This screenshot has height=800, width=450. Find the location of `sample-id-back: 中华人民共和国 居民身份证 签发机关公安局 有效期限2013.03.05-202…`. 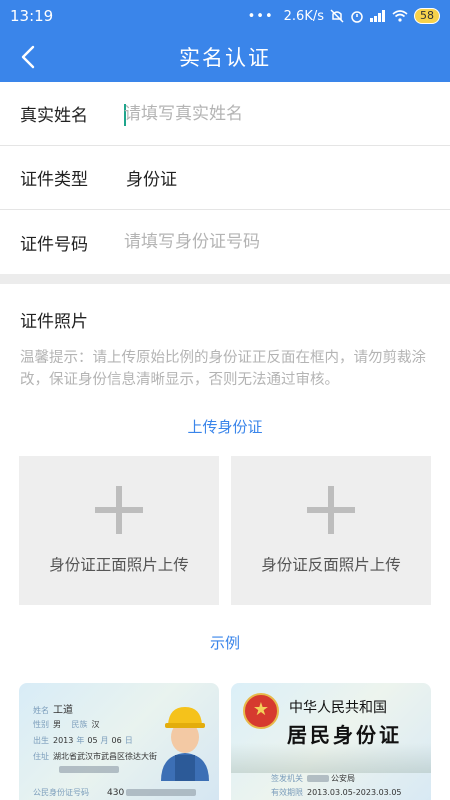

sample-id-back: 中华人民共和国 居民身份证 签发机关公安局 有效期限2013.03.05-202… is located at coordinates (331, 741).